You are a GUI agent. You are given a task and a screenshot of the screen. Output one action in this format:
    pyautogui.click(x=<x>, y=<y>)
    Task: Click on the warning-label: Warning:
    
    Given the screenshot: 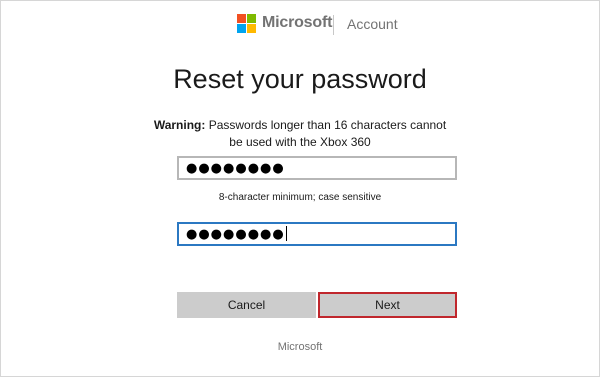 What is the action you would take?
    pyautogui.click(x=179, y=125)
    